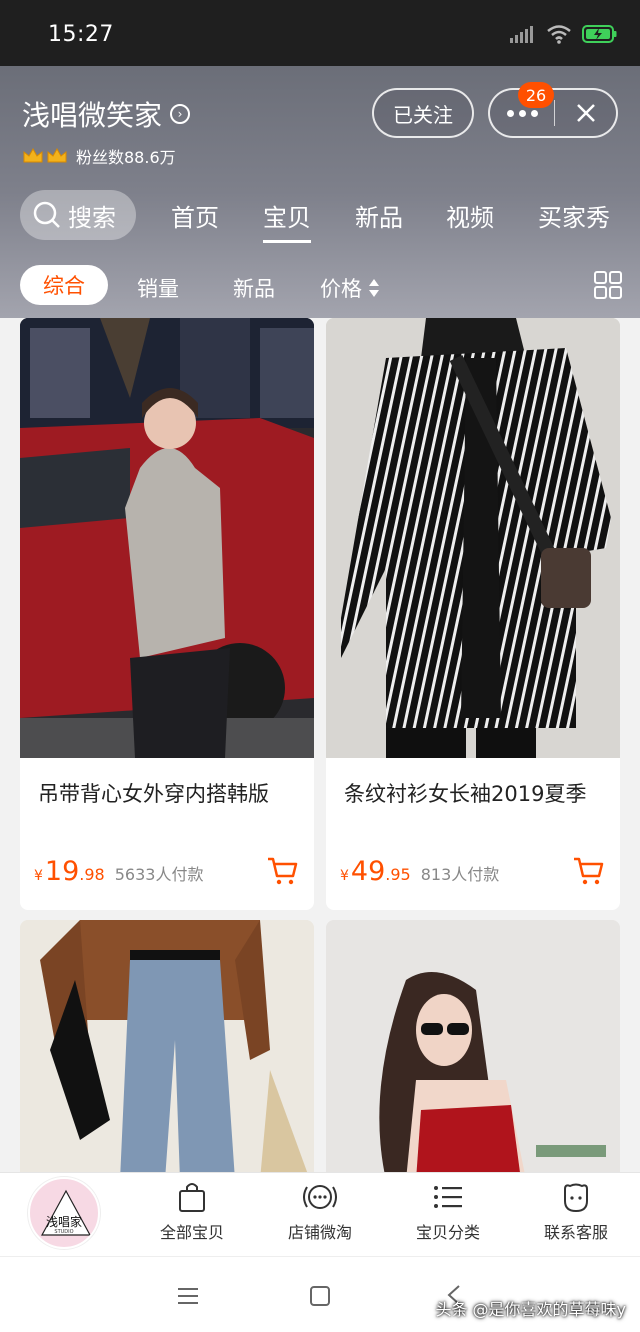 The width and height of the screenshot is (640, 1332). Describe the element at coordinates (254, 288) in the screenshot. I see `filter-new: 新品` at that location.